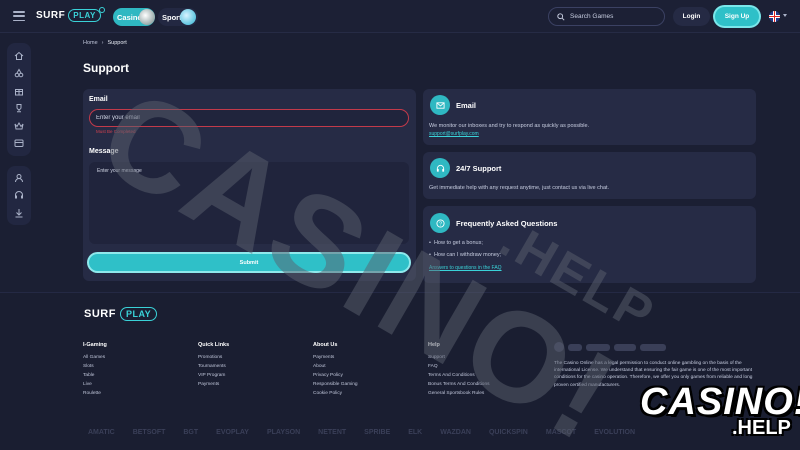 This screenshot has height=450, width=800. I want to click on faq-card-title: Frequently Asked Questions, so click(507, 223).